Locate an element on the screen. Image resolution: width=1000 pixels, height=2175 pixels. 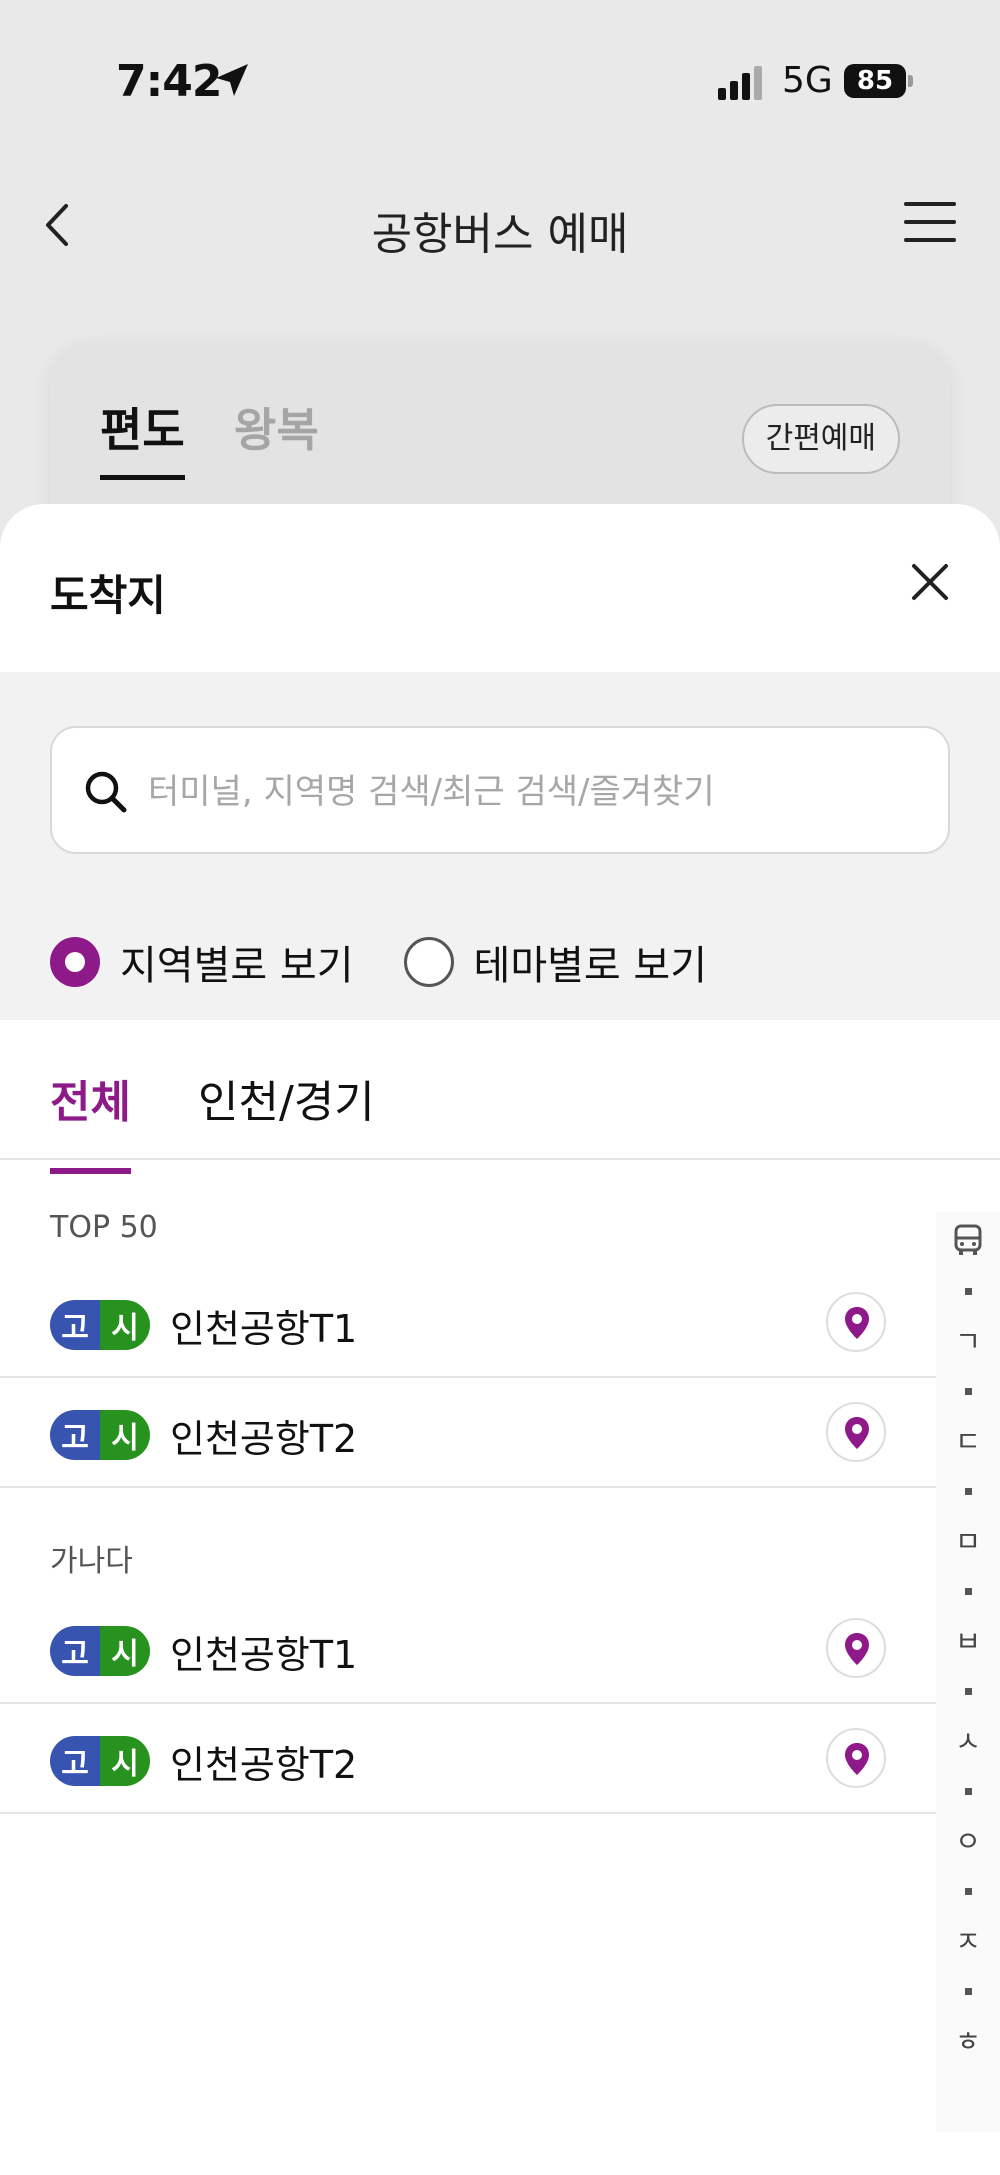
cellular-signal-icon is located at coordinates (740, 83).